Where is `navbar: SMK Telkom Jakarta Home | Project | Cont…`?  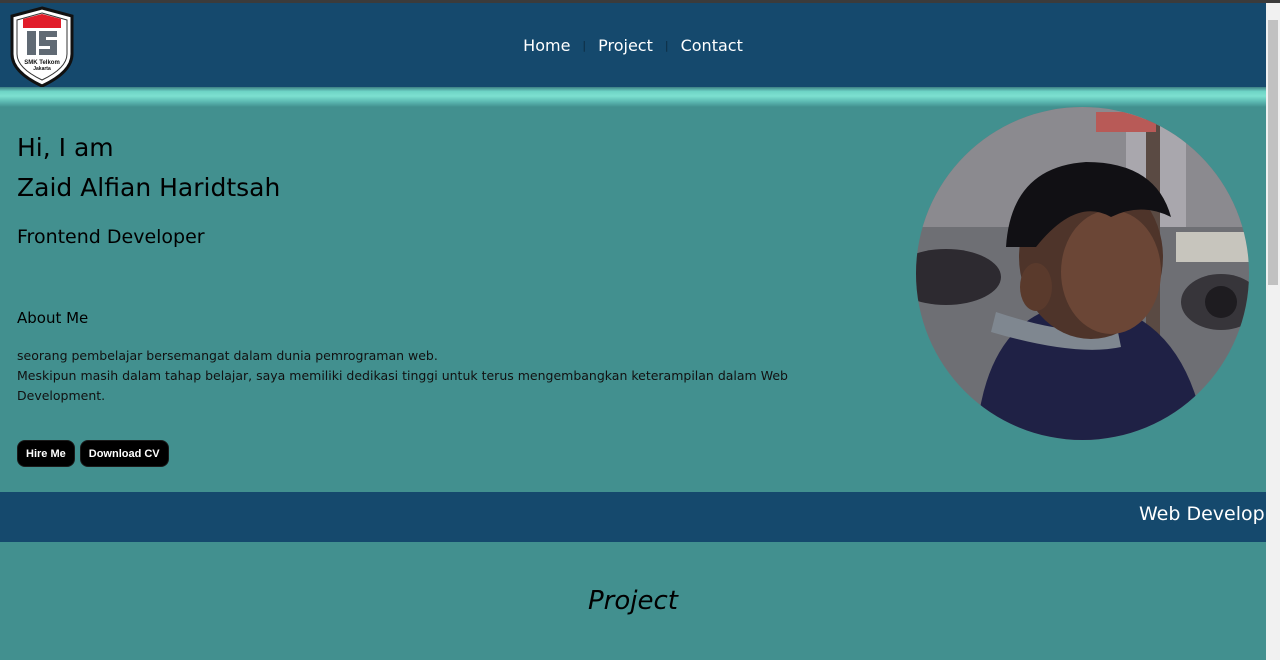 navbar: SMK Telkom Jakarta Home | Project | Cont… is located at coordinates (633, 45).